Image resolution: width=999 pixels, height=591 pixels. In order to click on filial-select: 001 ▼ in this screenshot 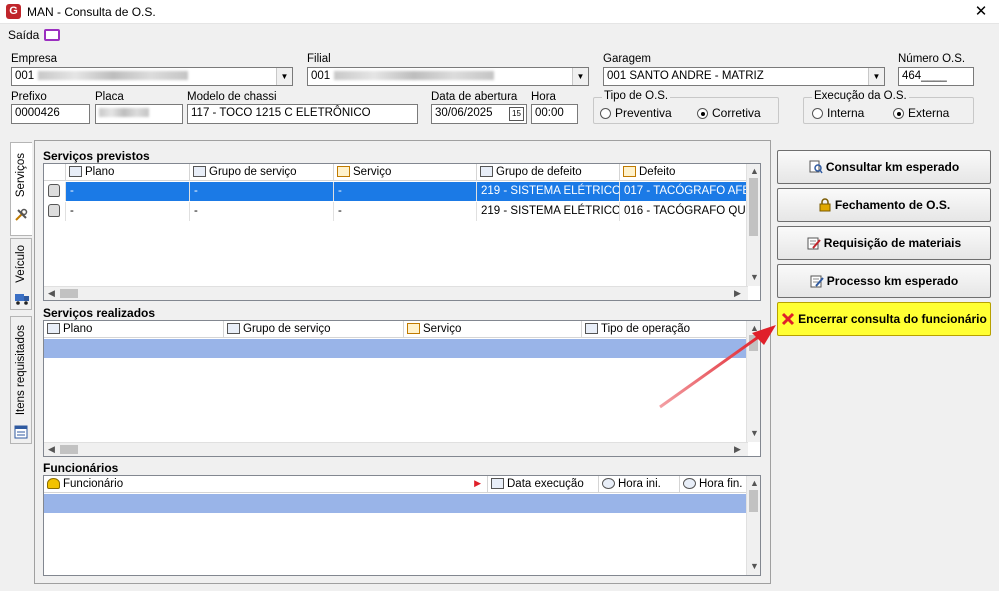, I will do `click(448, 76)`.